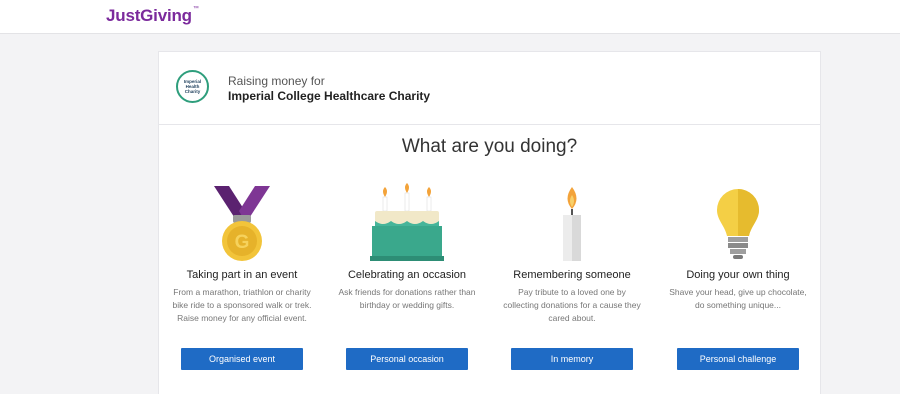 This screenshot has height=394, width=900. What do you see at coordinates (407, 275) in the screenshot?
I see `option-title: Celebrating an occasion` at bounding box center [407, 275].